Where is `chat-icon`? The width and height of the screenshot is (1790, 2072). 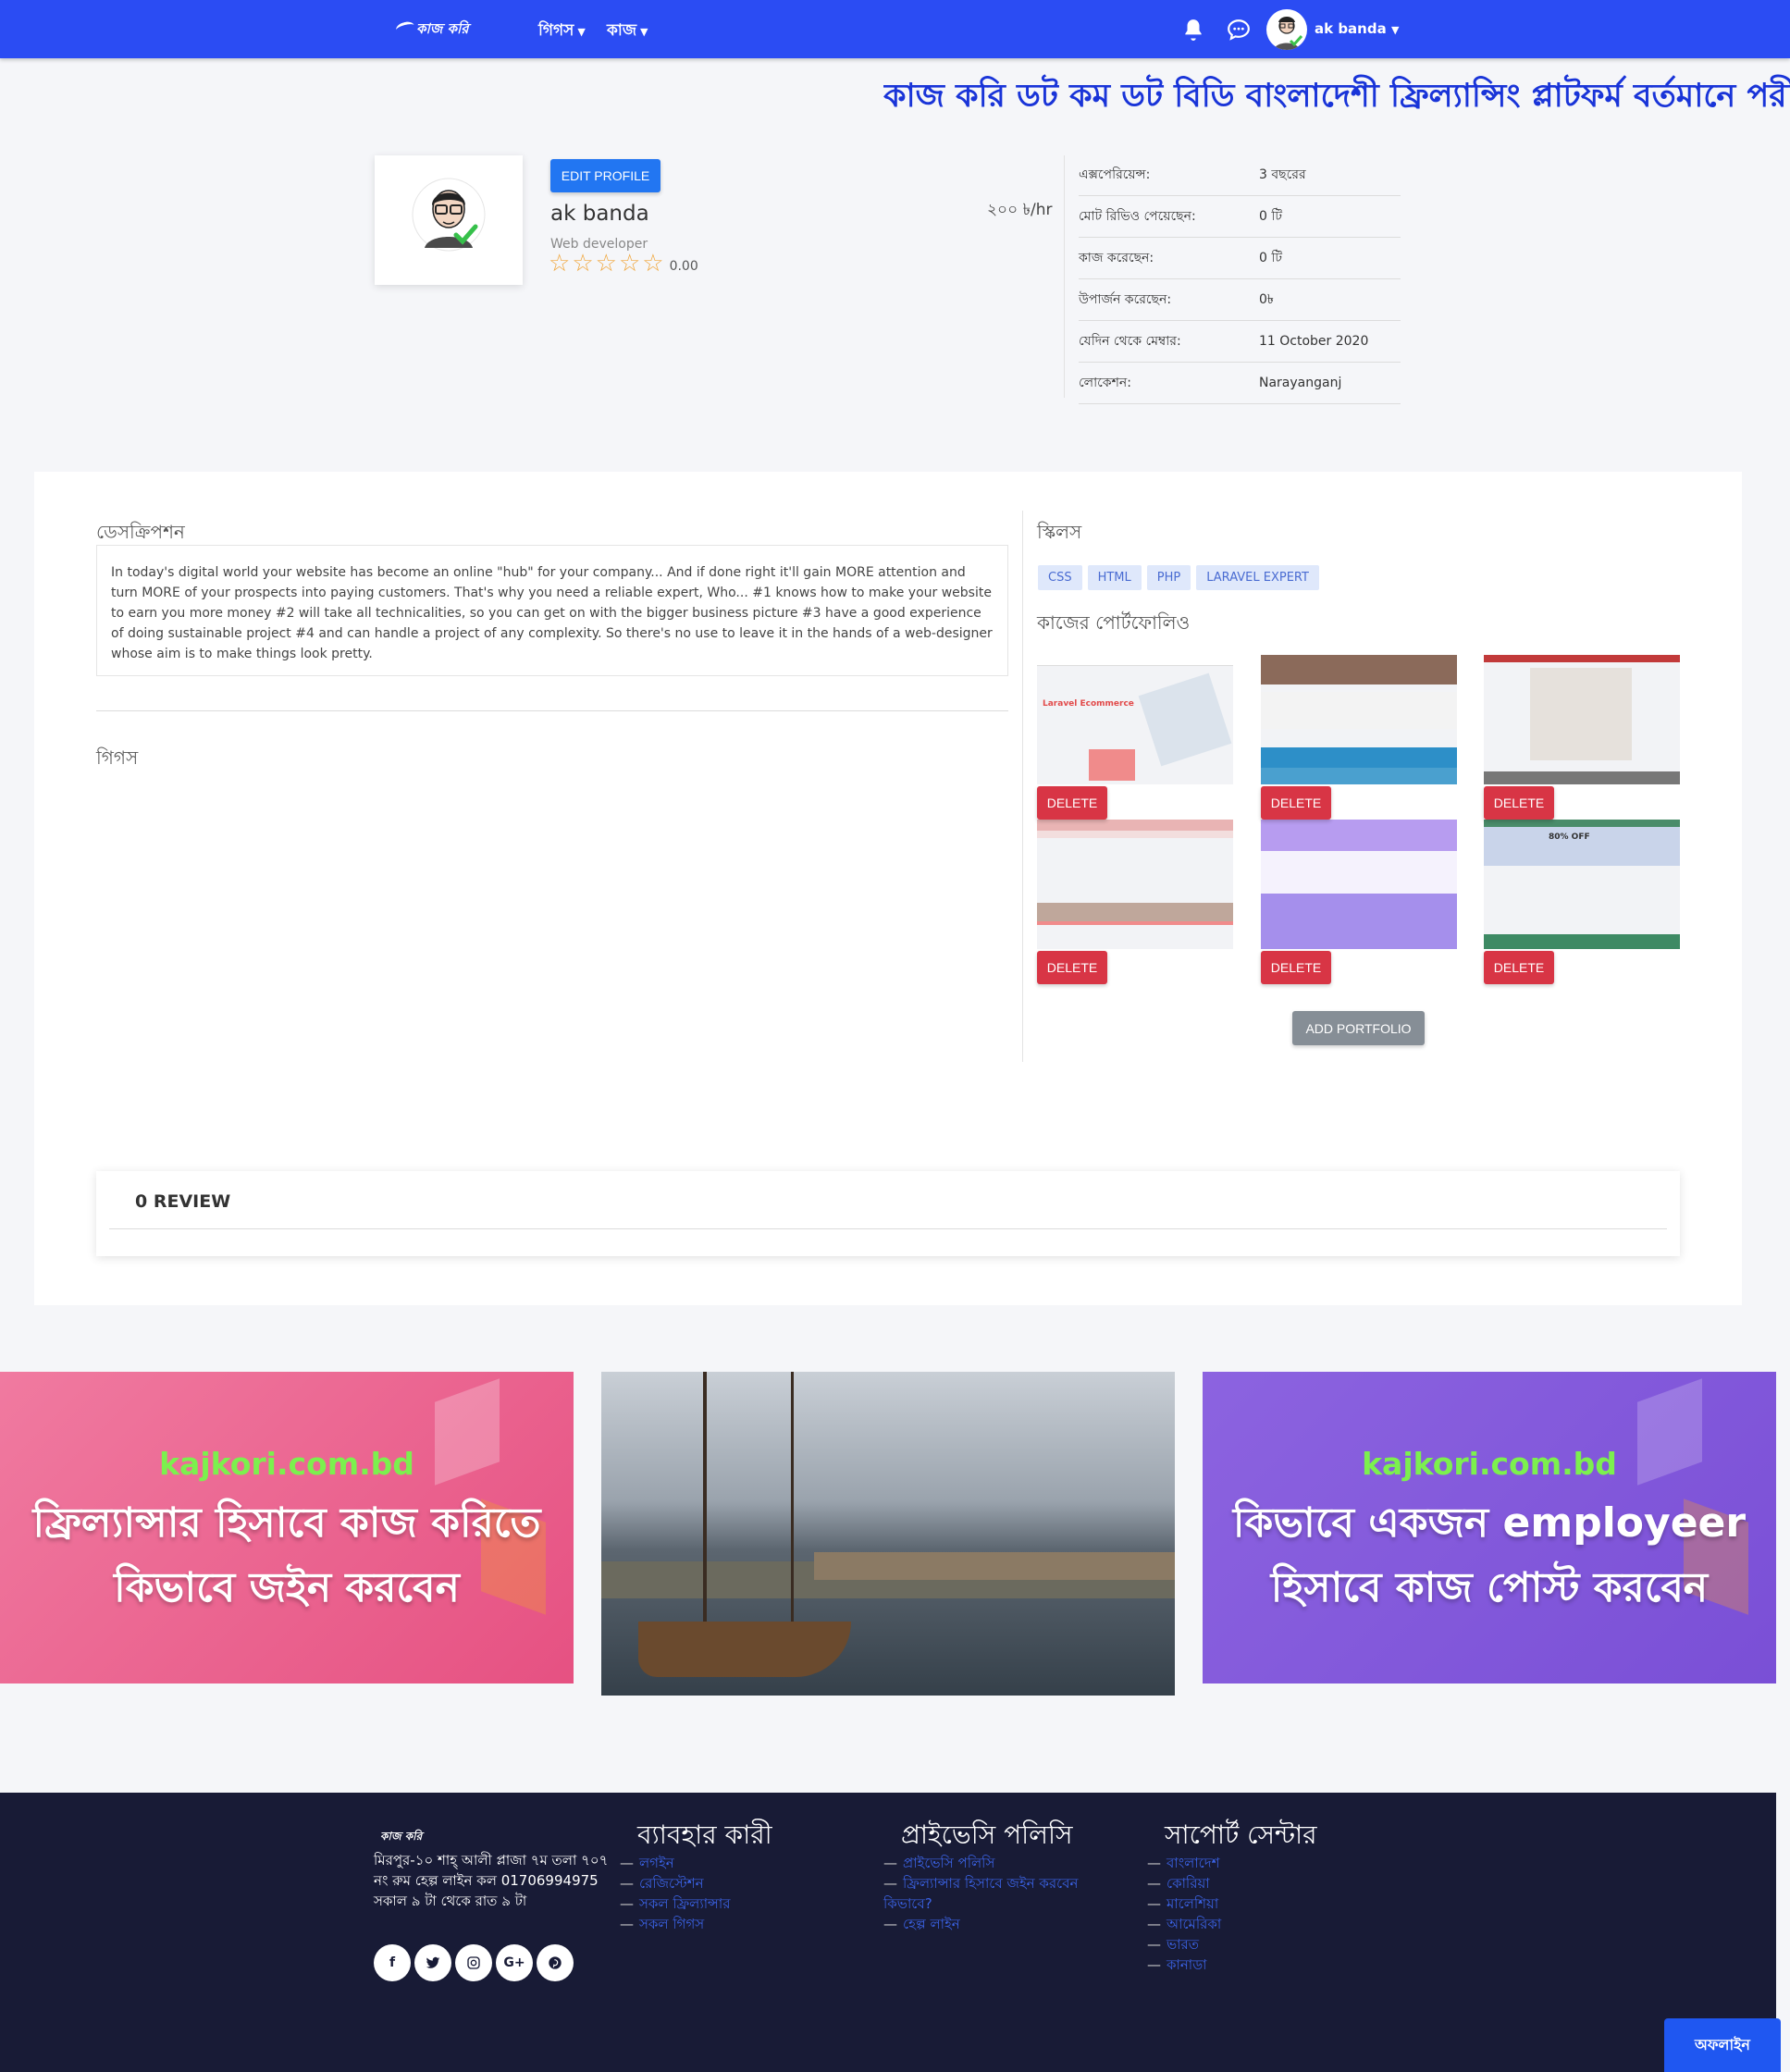 chat-icon is located at coordinates (1239, 30).